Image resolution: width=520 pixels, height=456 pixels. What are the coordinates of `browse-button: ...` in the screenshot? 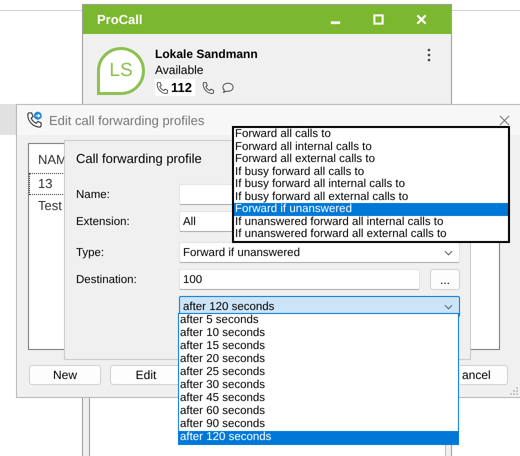 It's located at (445, 279).